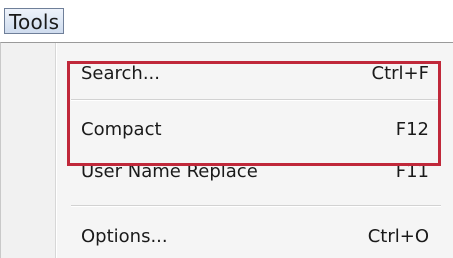  What do you see at coordinates (56, 150) in the screenshot?
I see `gutter-divider-highlight` at bounding box center [56, 150].